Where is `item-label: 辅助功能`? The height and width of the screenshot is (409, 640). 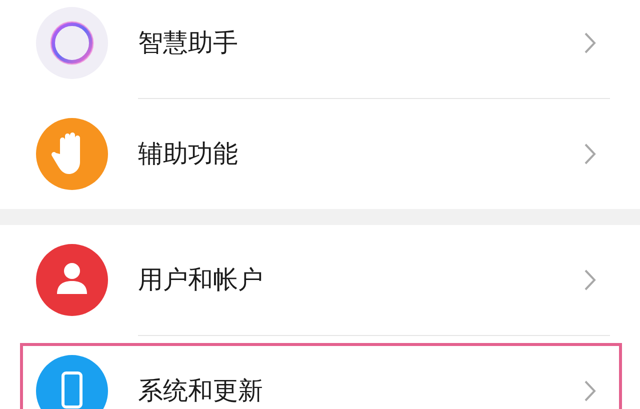
item-label: 辅助功能 is located at coordinates (188, 154).